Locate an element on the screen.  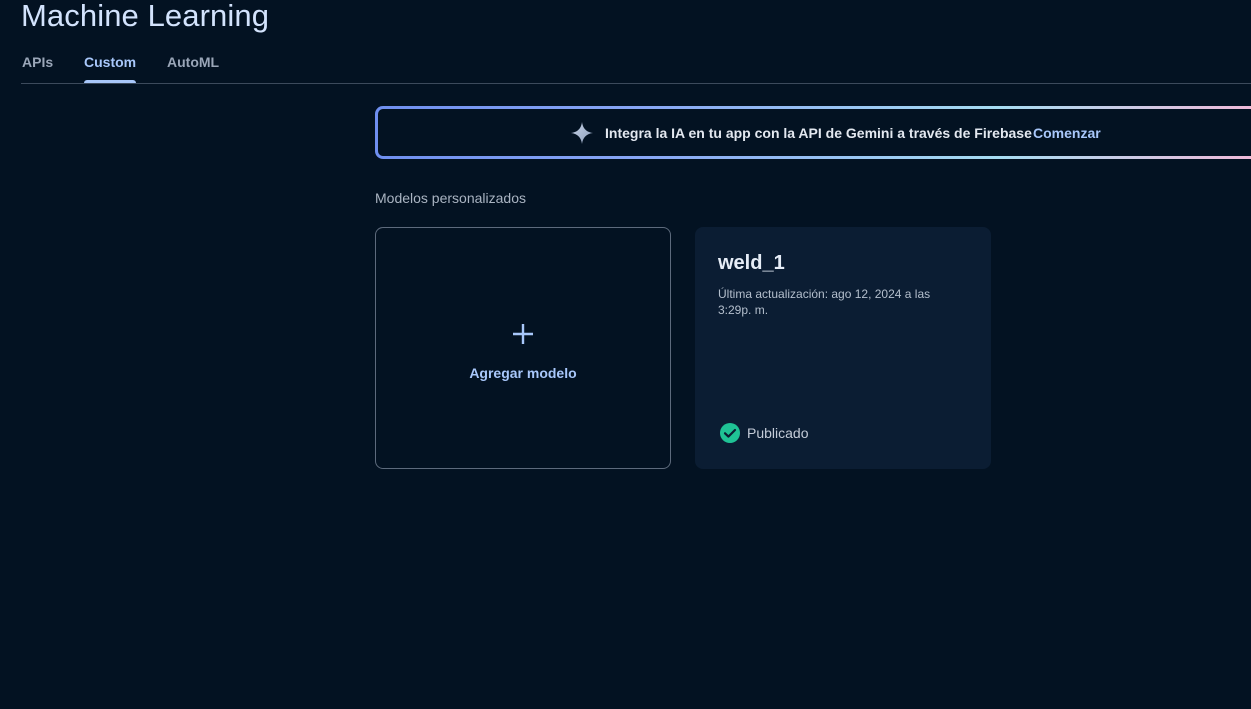
get-started-link: Comenzar is located at coordinates (1067, 133).